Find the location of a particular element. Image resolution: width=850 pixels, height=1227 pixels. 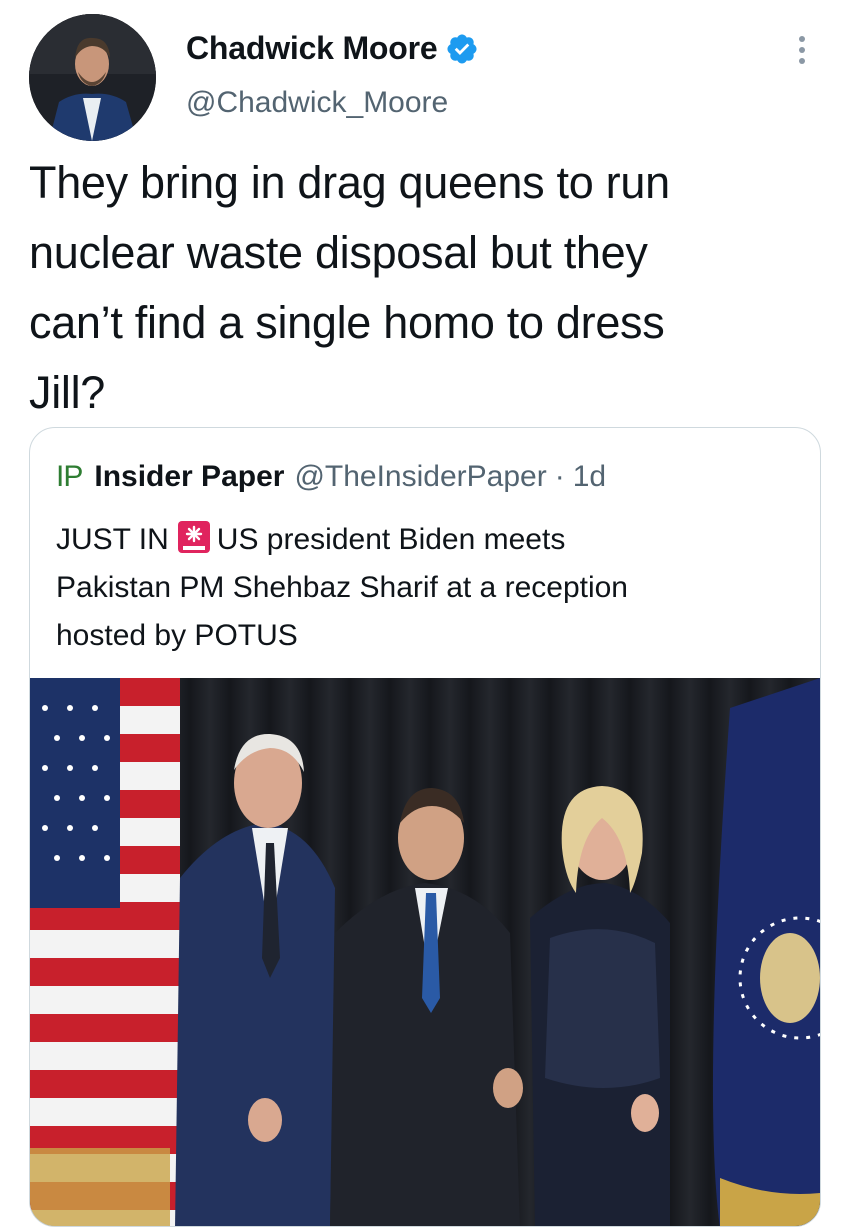

quoted-line: JUST IN US president Biden meets is located at coordinates (426, 540).